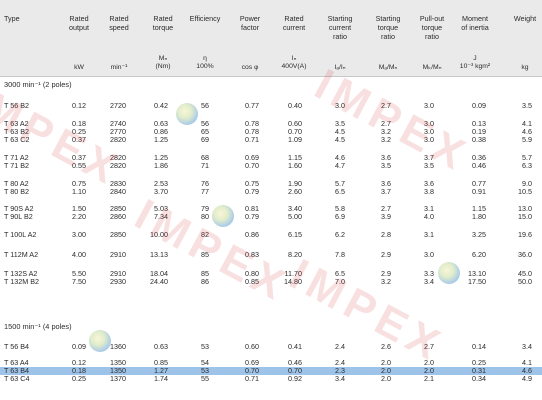 The image size is (542, 400). Describe the element at coordinates (340, 378) in the screenshot. I see `cell-scr: 3.4` at that location.